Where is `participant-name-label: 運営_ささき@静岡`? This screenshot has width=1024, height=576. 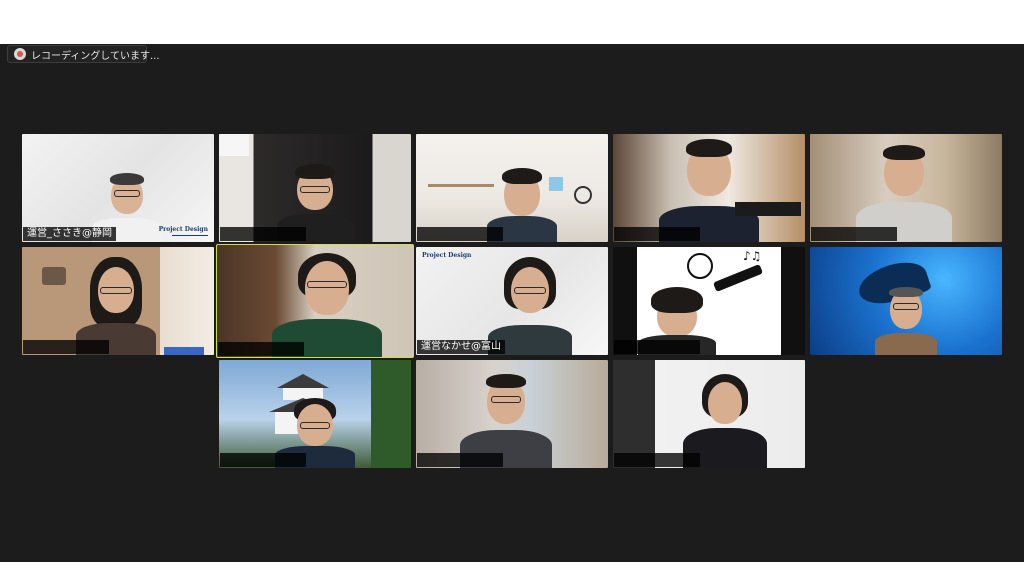 participant-name-label: 運営_ささき@静岡 is located at coordinates (69, 234).